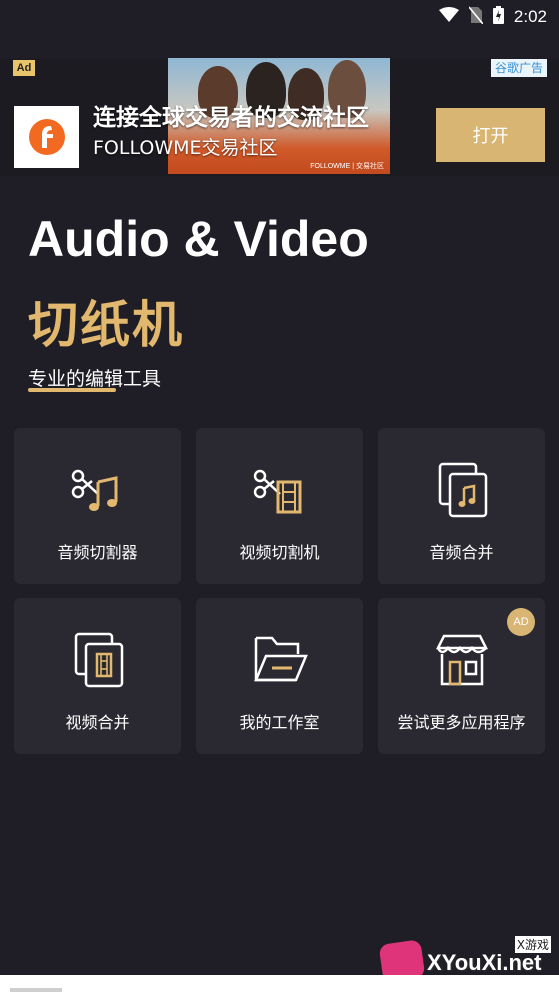  What do you see at coordinates (231, 118) in the screenshot?
I see `ad-title: 连接全球交易者的交流社区` at bounding box center [231, 118].